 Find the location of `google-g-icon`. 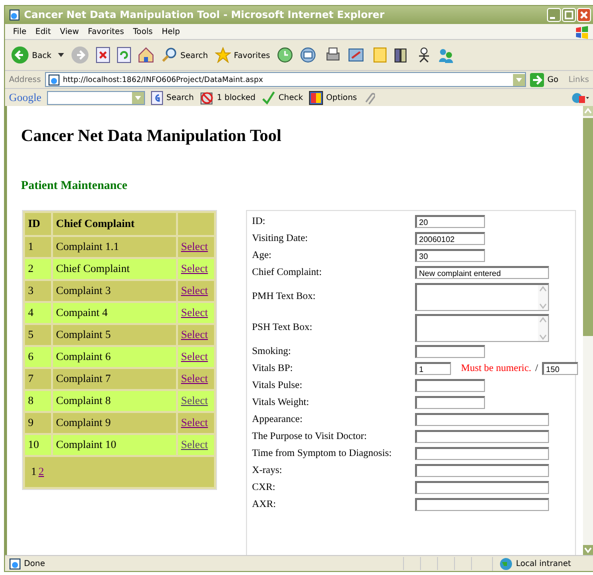

google-g-icon is located at coordinates (157, 97).